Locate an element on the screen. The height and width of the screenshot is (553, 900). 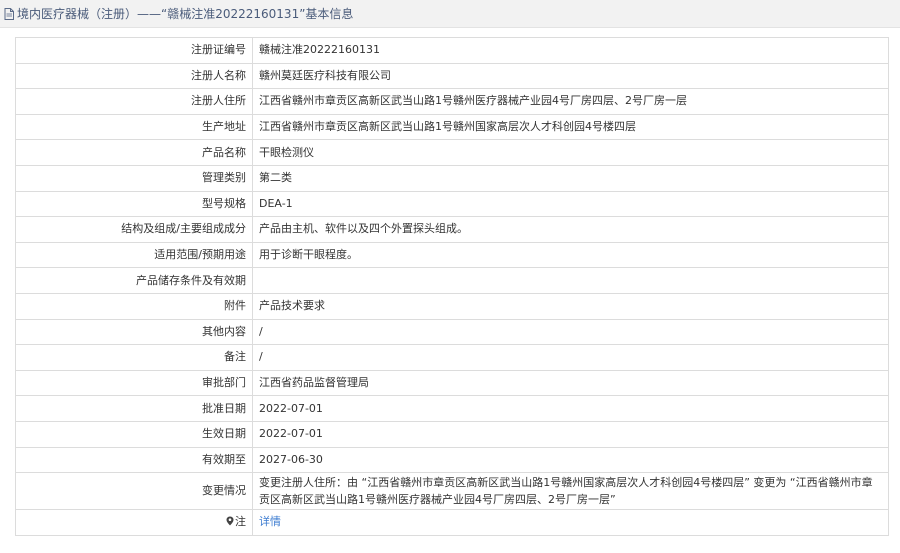
table-row: 适用范围/预期用途 用于诊断干眼程度。 is located at coordinates (452, 255).